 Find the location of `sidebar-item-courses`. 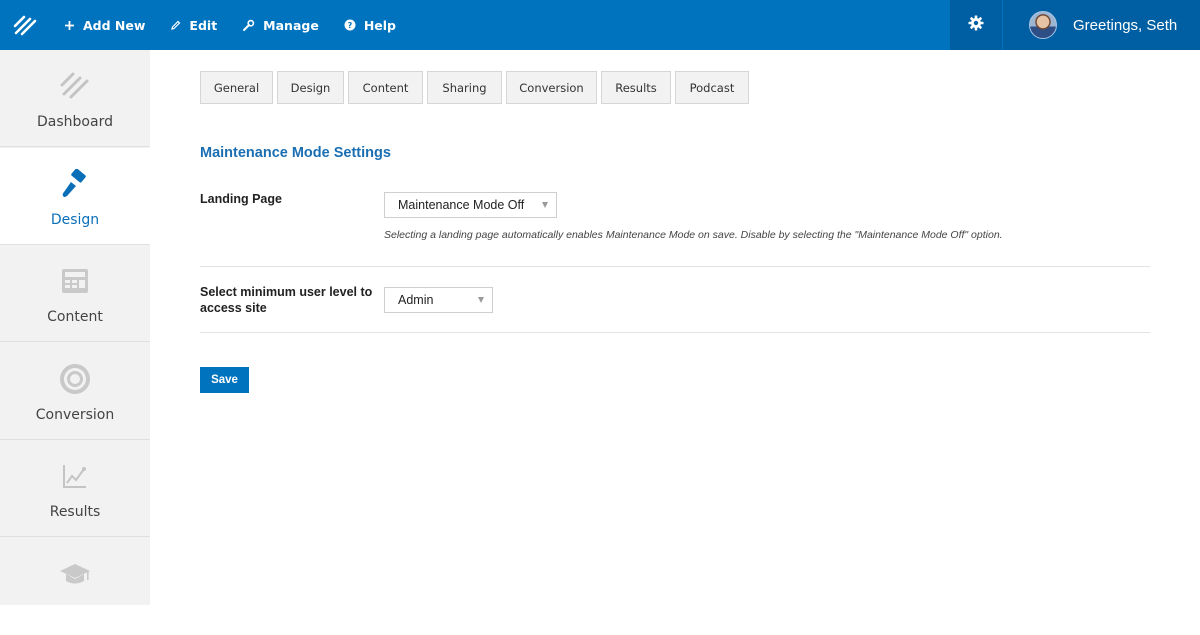

sidebar-item-courses is located at coordinates (75, 586).